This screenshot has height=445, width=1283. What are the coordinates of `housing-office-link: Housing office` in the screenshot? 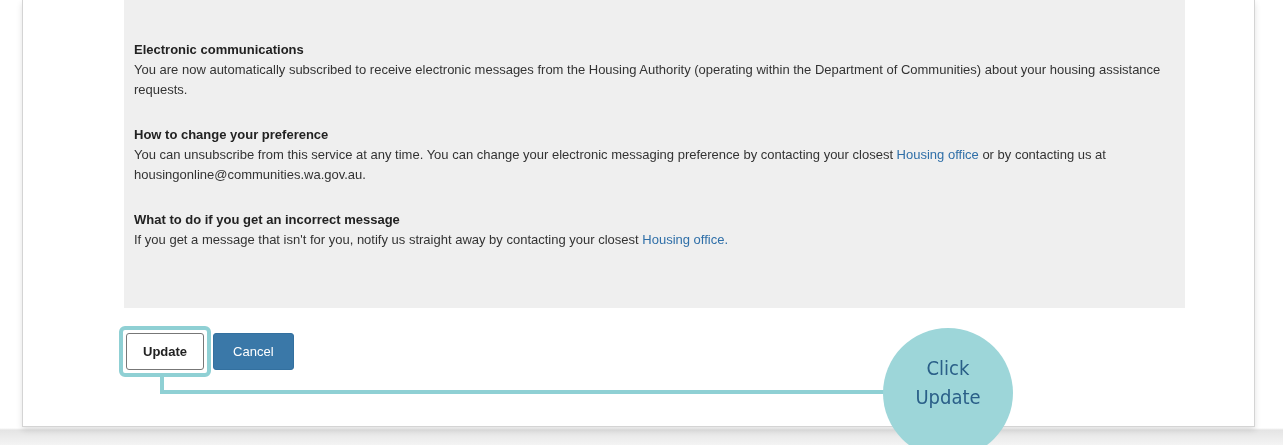 It's located at (937, 154).